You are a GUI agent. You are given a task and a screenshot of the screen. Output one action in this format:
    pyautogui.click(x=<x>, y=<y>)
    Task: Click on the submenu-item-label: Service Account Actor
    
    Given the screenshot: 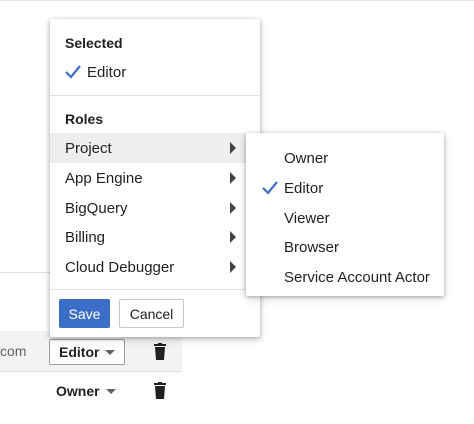 What is the action you would take?
    pyautogui.click(x=357, y=277)
    